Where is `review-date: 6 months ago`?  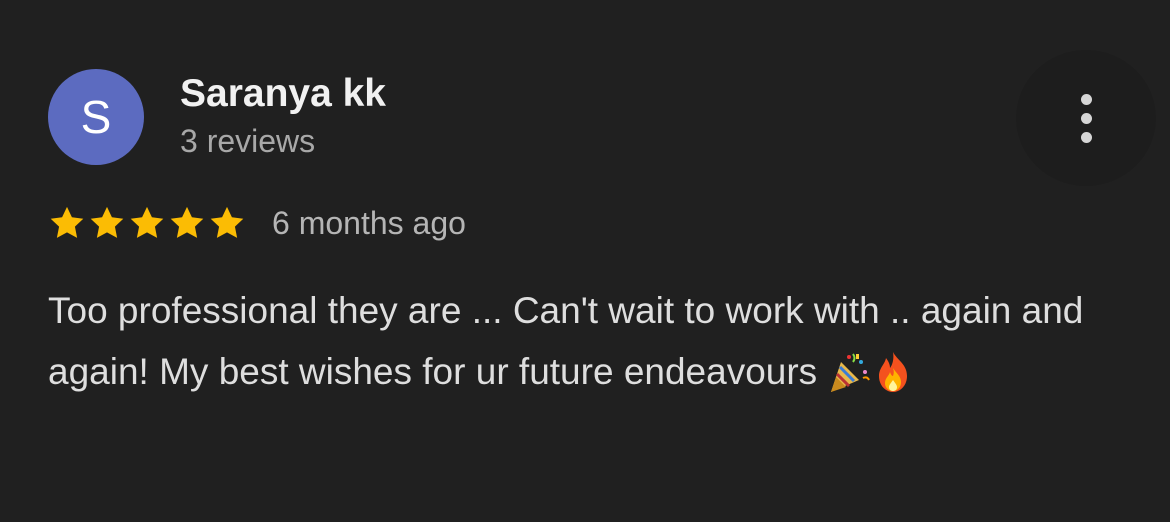
review-date: 6 months ago is located at coordinates (369, 223).